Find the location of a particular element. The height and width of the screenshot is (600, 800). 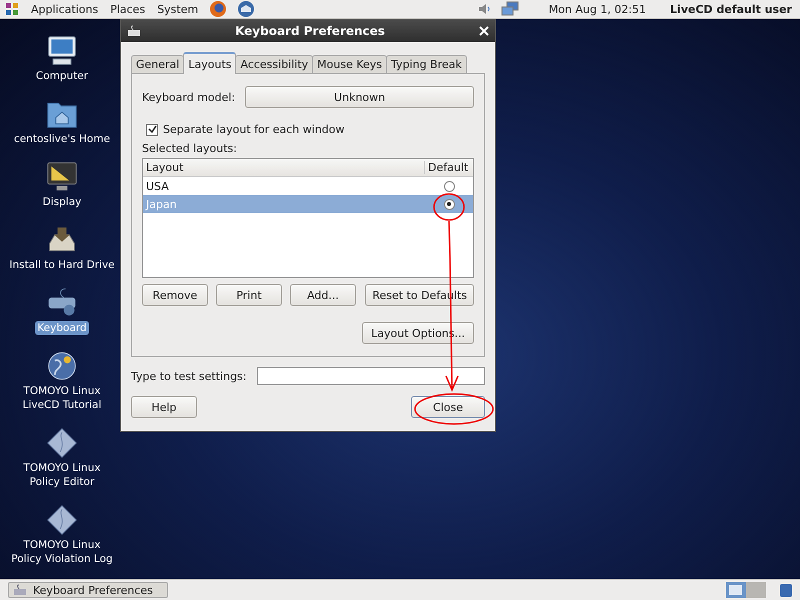

table-cell-text: USA is located at coordinates (157, 186).